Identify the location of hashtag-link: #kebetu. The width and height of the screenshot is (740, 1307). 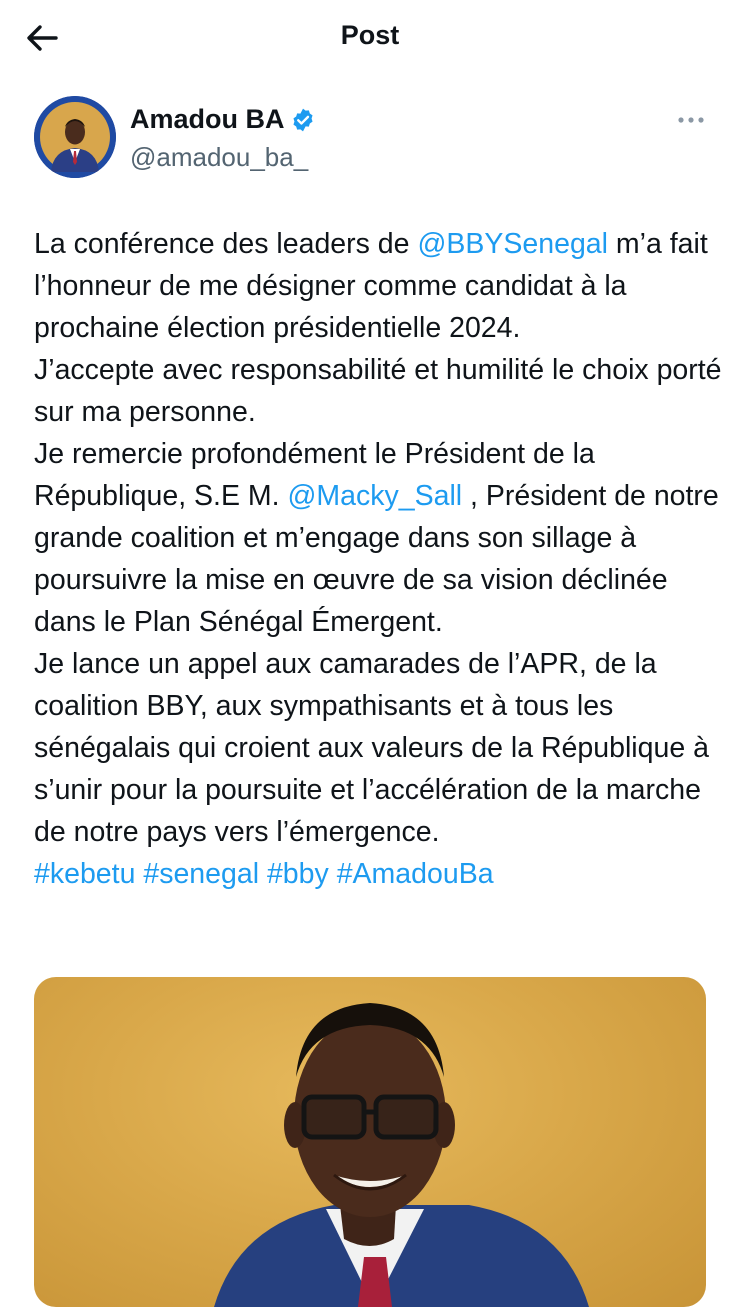
(84, 874).